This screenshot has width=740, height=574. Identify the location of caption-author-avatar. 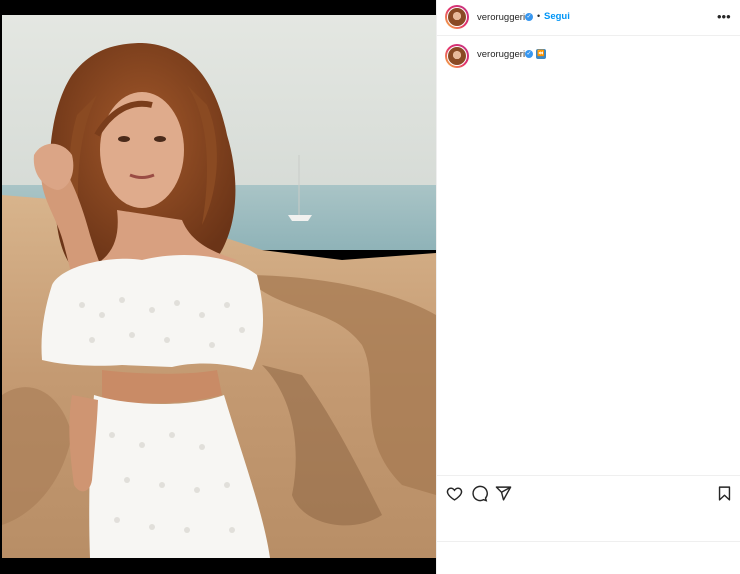
(457, 56).